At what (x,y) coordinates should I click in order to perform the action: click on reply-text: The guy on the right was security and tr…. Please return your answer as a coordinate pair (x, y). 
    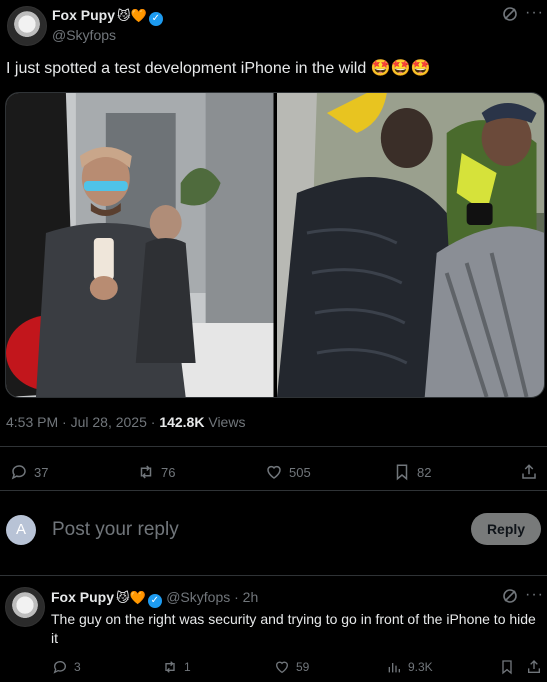
    Looking at the image, I should click on (293, 628).